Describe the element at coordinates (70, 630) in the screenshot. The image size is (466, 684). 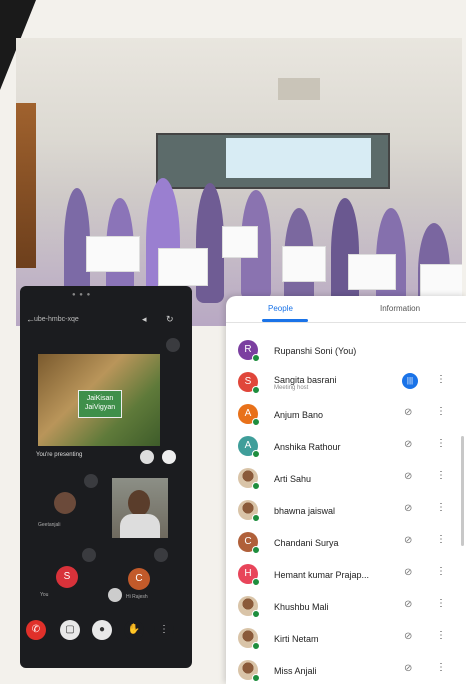
I see `camera-toggle-button: ▢` at that location.